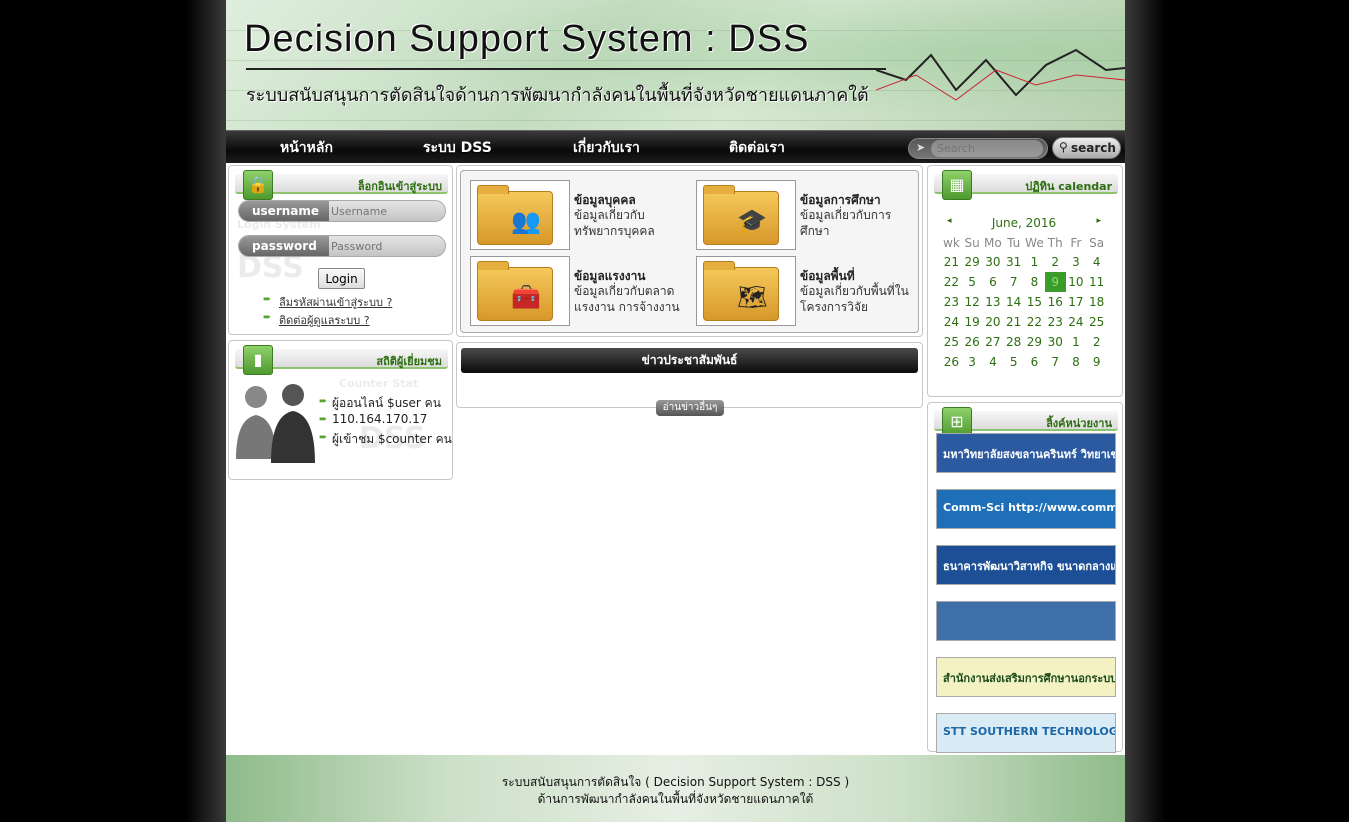  Describe the element at coordinates (1026, 453) in the screenshot. I see `psu-pattani-link: มหาวิทยาลัยสงขลานครินทร์ วิทยาเขตปัตตานี` at that location.